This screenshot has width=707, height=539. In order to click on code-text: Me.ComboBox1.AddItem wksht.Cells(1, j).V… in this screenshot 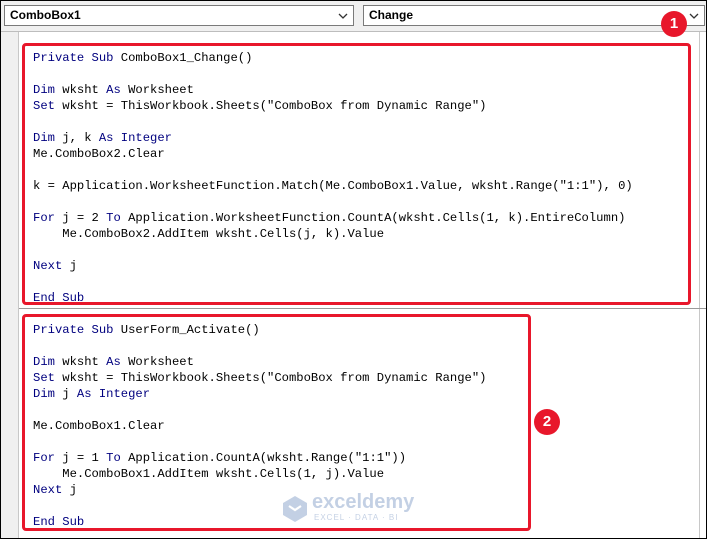, I will do `click(209, 474)`.